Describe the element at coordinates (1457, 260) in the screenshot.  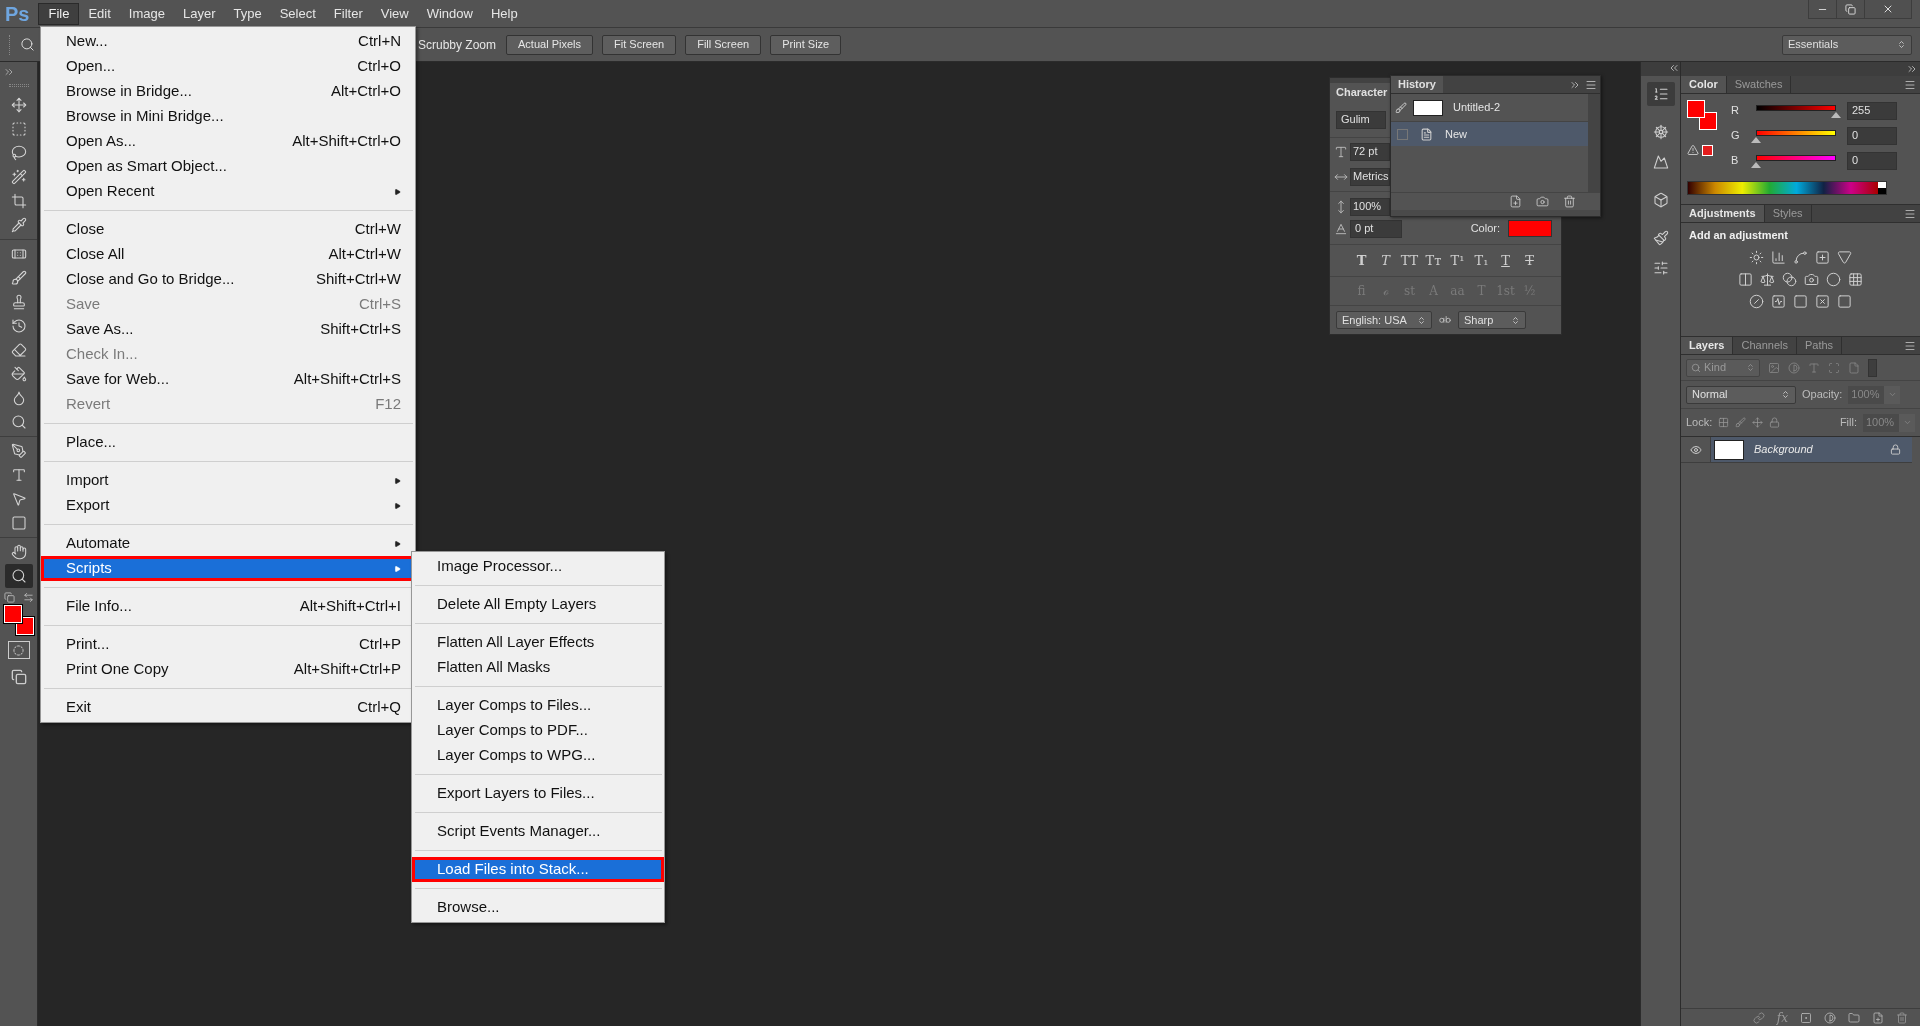
I see `text-style-button: T¹` at that location.